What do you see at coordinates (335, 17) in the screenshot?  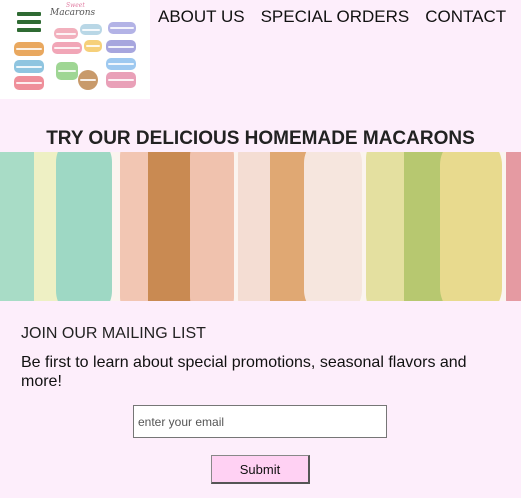 I see `nav-special-orders: SPECIAL ORDERS` at bounding box center [335, 17].